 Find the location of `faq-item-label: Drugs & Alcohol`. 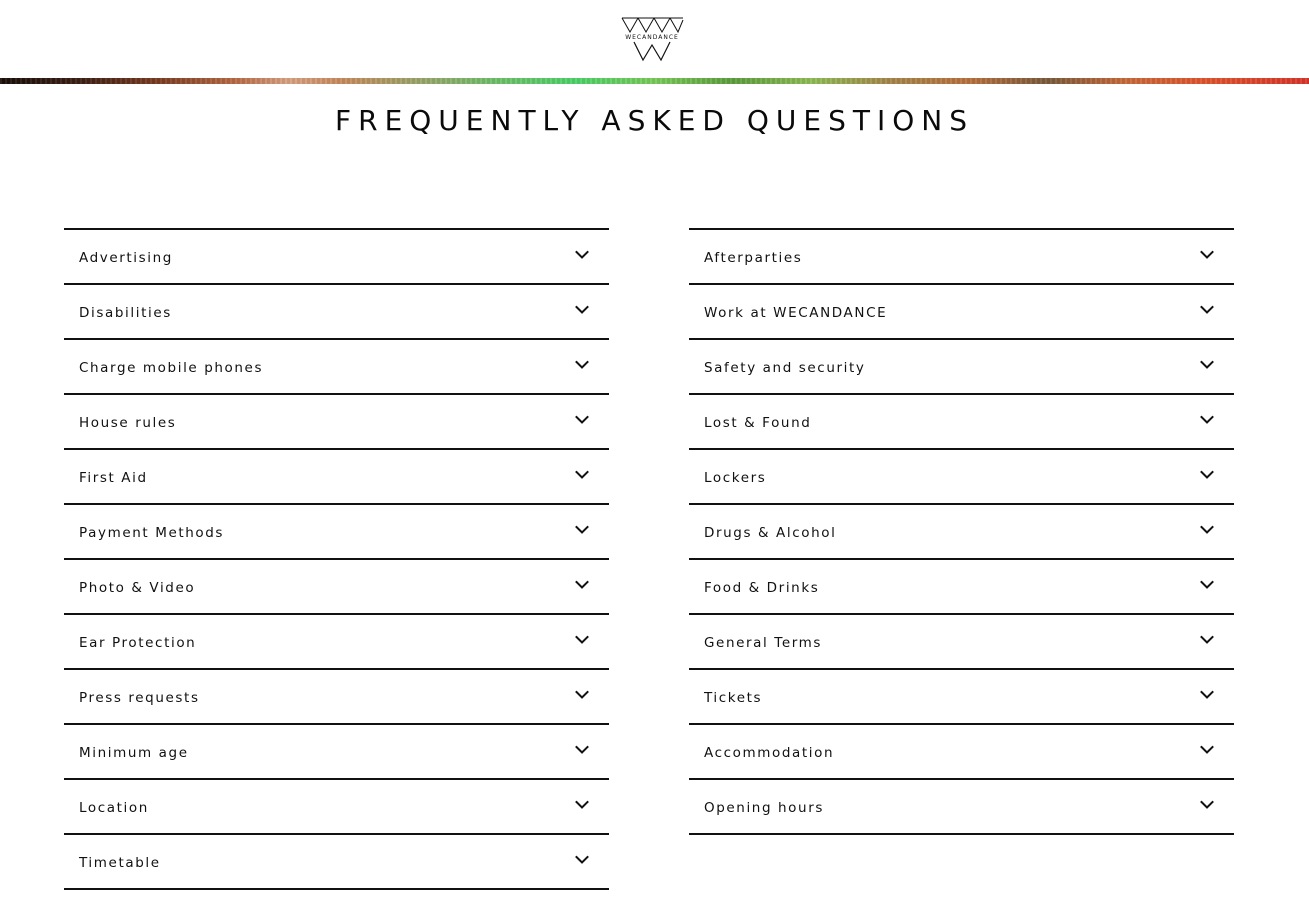

faq-item-label: Drugs & Alcohol is located at coordinates (770, 533).